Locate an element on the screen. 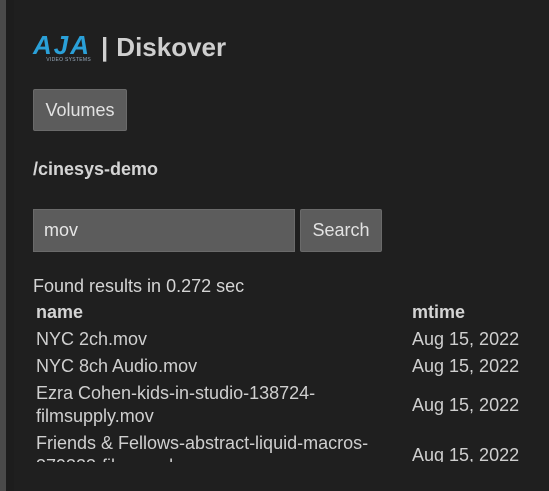 This screenshot has height=491, width=549. aja-logo-mark: AJA is located at coordinates (62, 44).